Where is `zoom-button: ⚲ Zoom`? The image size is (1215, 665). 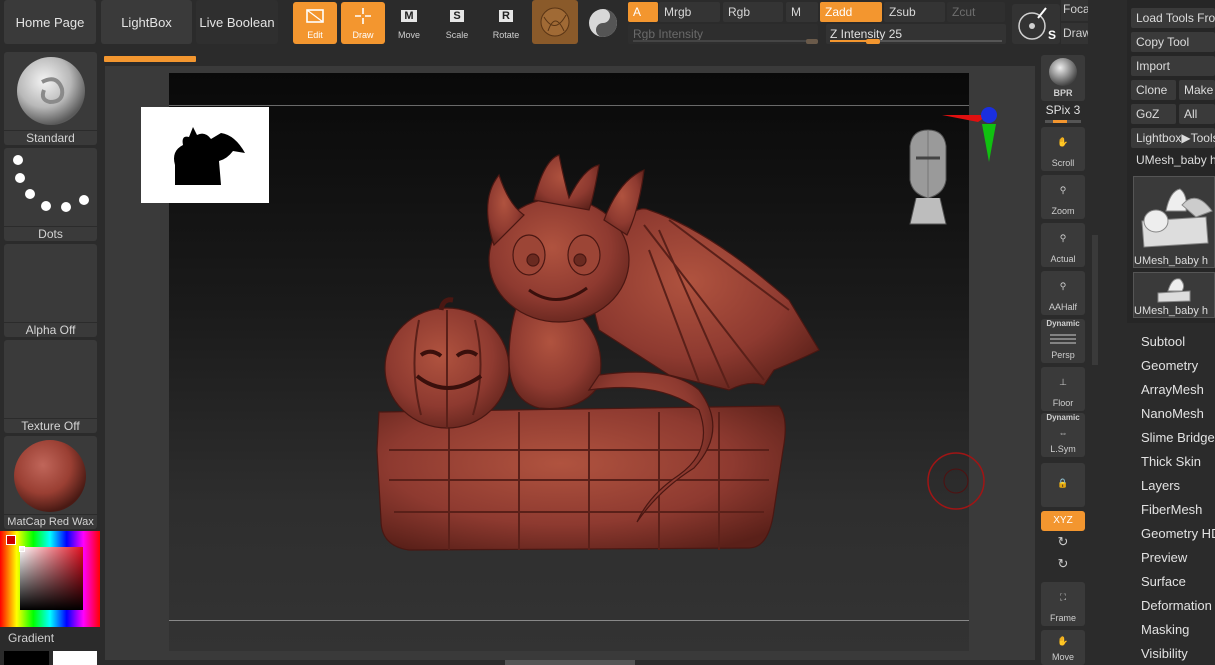
zoom-button: ⚲ Zoom is located at coordinates (1063, 197).